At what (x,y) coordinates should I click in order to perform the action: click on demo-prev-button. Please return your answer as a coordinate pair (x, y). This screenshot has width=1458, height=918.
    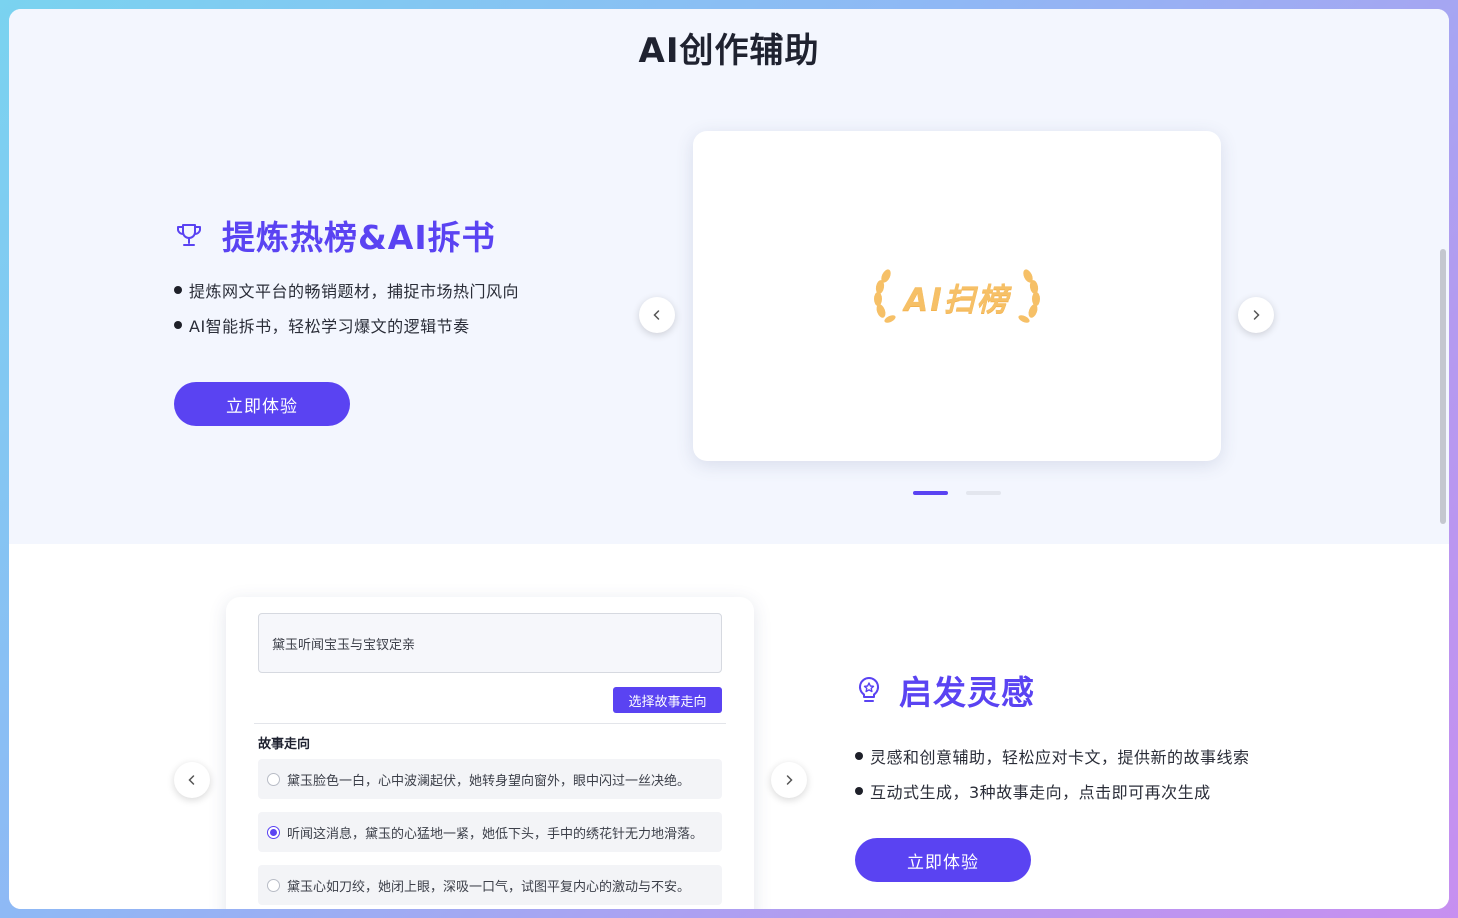
    Looking at the image, I should click on (192, 780).